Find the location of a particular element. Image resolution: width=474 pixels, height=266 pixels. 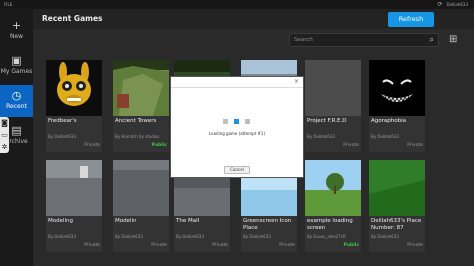

user-area: ⟳ Delilah633 is located at coordinates (452, 4).